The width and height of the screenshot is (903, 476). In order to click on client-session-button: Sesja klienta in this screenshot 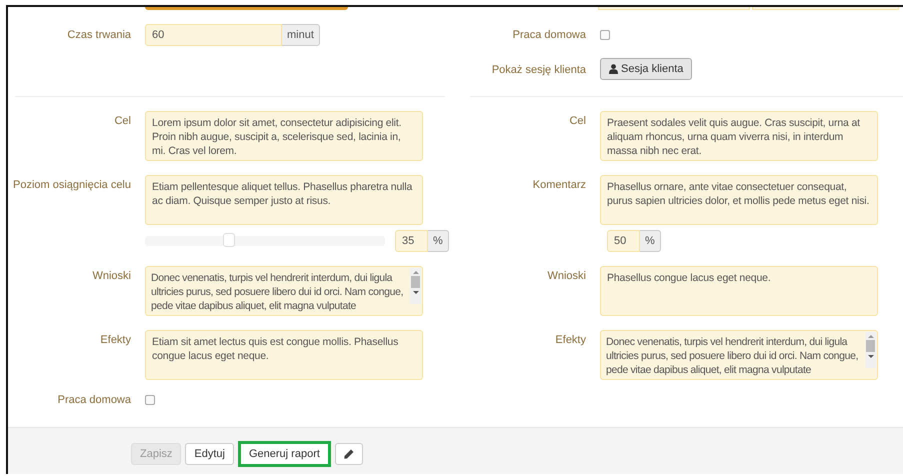, I will do `click(646, 69)`.